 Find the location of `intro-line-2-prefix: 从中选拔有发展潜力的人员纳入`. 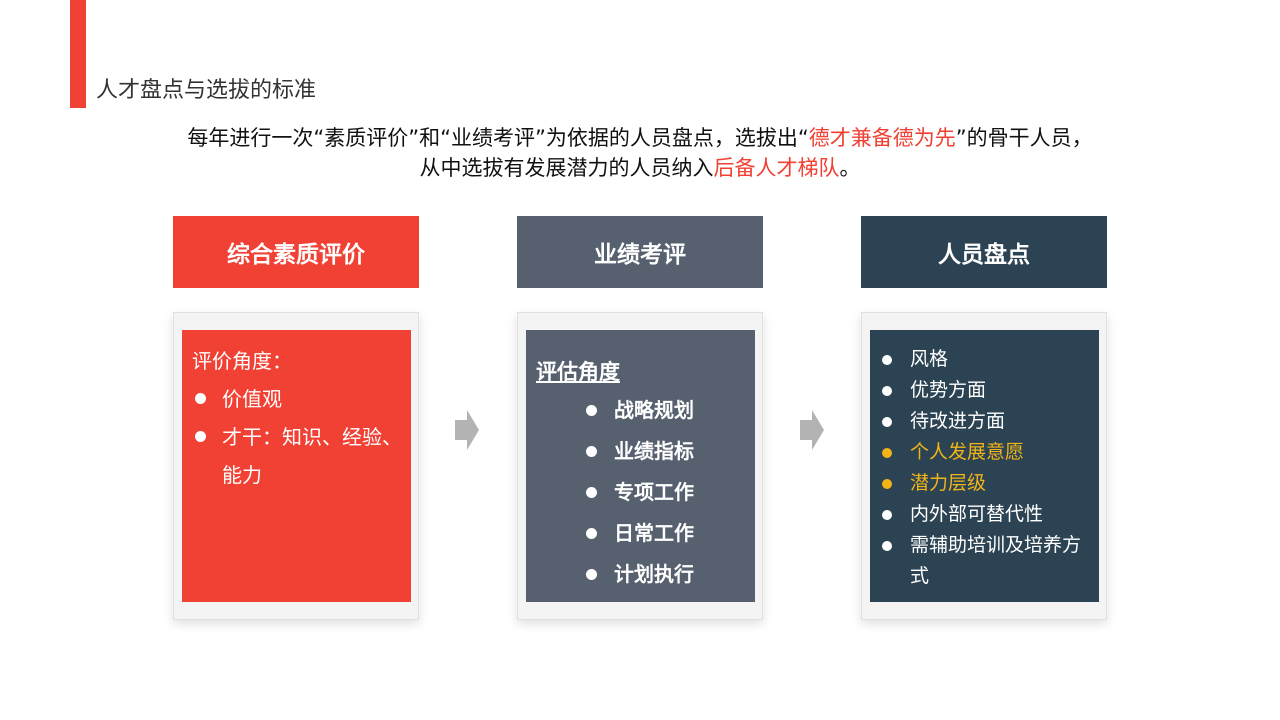

intro-line-2-prefix: 从中选拔有发展潜力的人员纳入 is located at coordinates (566, 168).